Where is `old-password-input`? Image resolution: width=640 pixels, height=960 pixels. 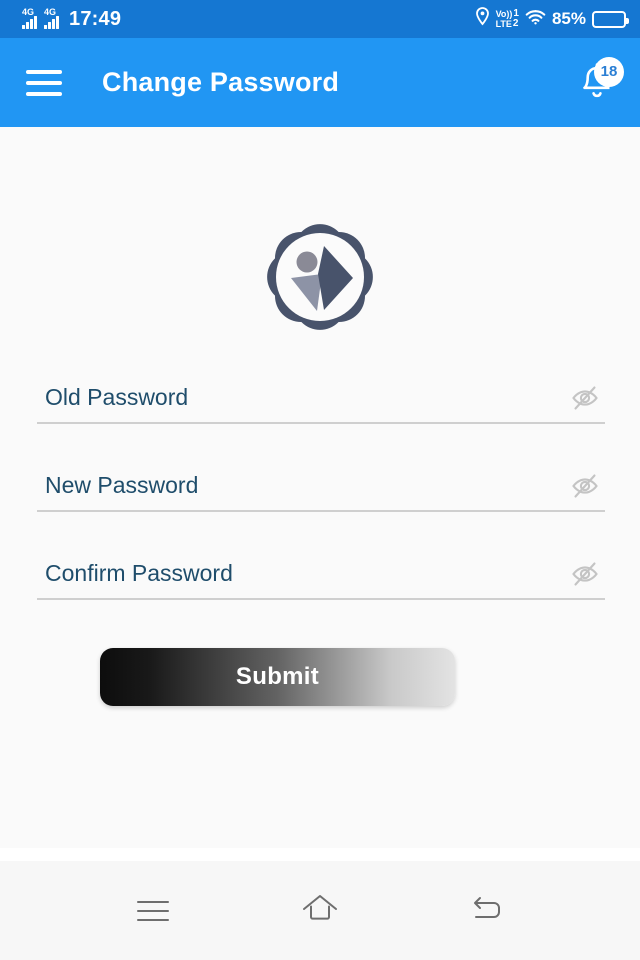 old-password-input is located at coordinates (277, 400).